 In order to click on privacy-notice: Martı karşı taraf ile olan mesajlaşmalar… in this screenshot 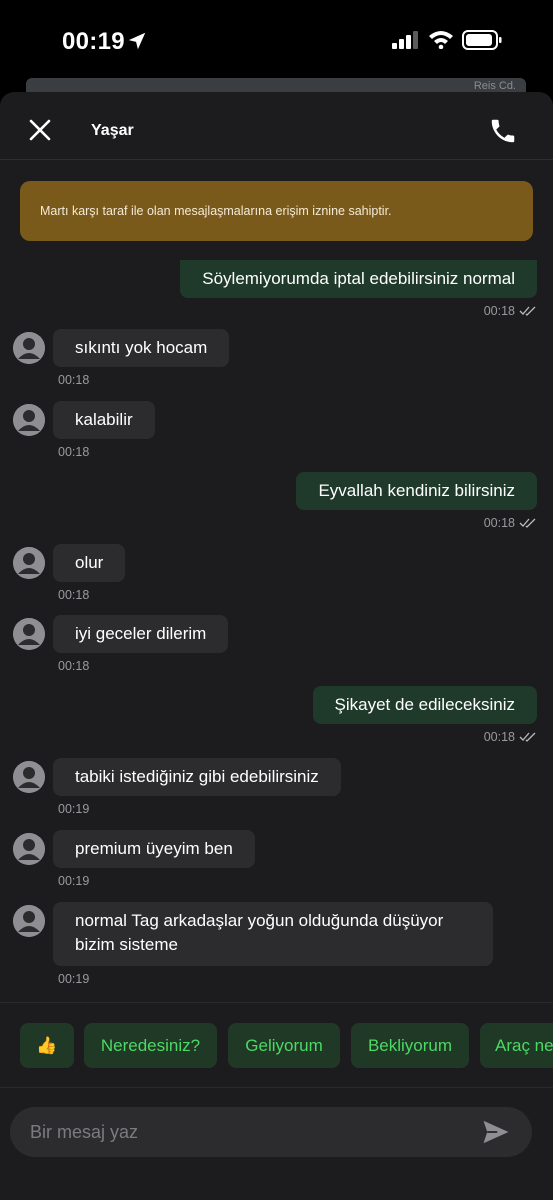, I will do `click(276, 211)`.